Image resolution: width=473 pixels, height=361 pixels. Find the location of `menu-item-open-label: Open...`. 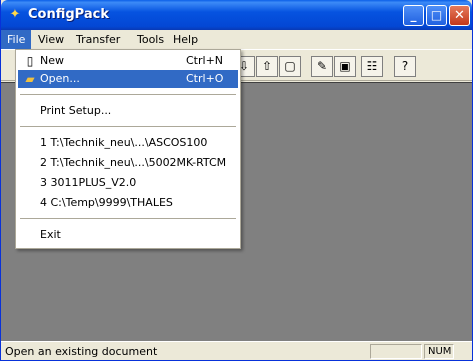

menu-item-open-label: Open... is located at coordinates (60, 78).